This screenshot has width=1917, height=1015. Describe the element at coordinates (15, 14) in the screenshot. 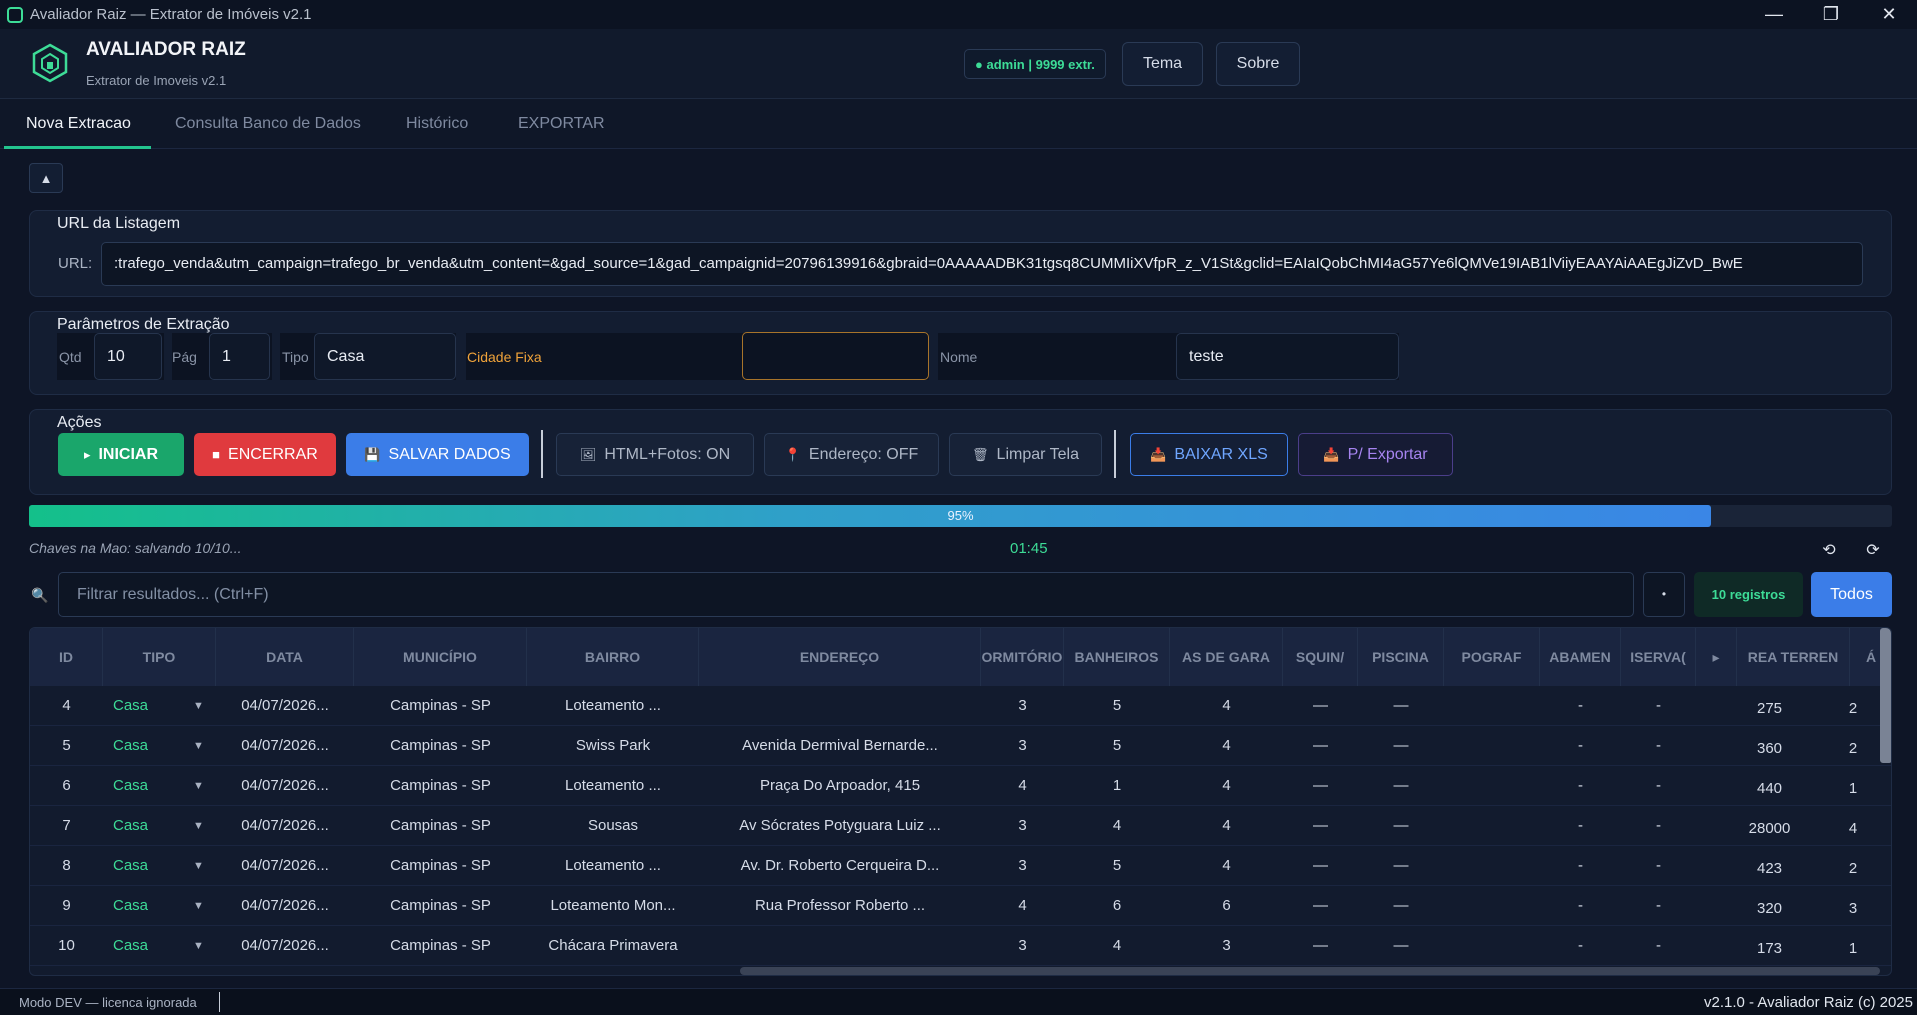

I see `app-icon` at that location.